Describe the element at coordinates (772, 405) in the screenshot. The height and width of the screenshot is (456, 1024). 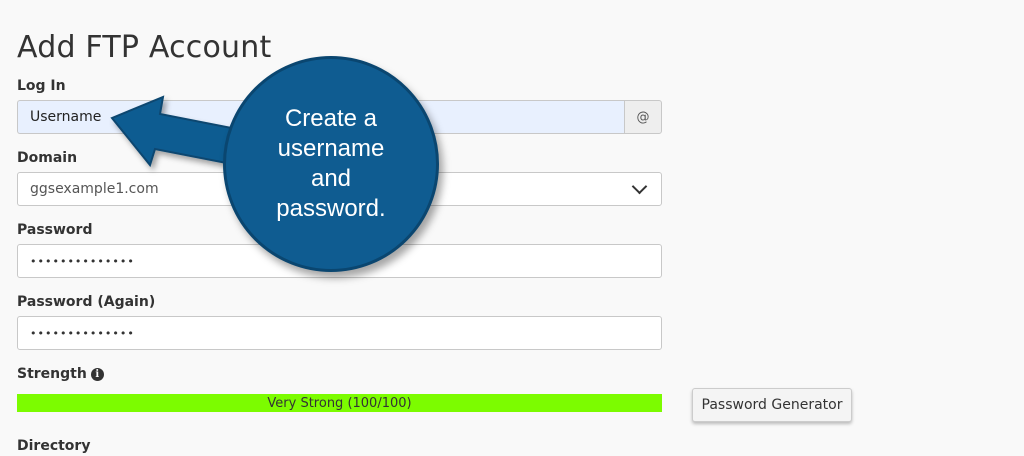
I see `password-generator-button: Password Generator` at that location.